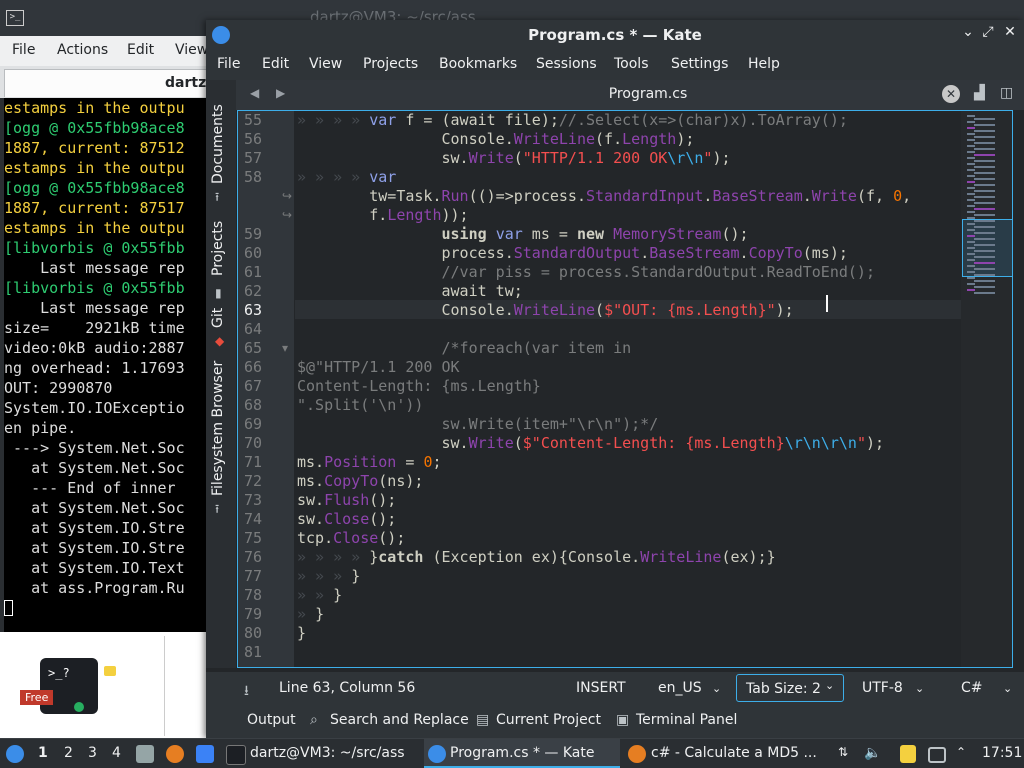 The width and height of the screenshot is (1024, 768). Describe the element at coordinates (15, 754) in the screenshot. I see `start-menu-icon` at that location.